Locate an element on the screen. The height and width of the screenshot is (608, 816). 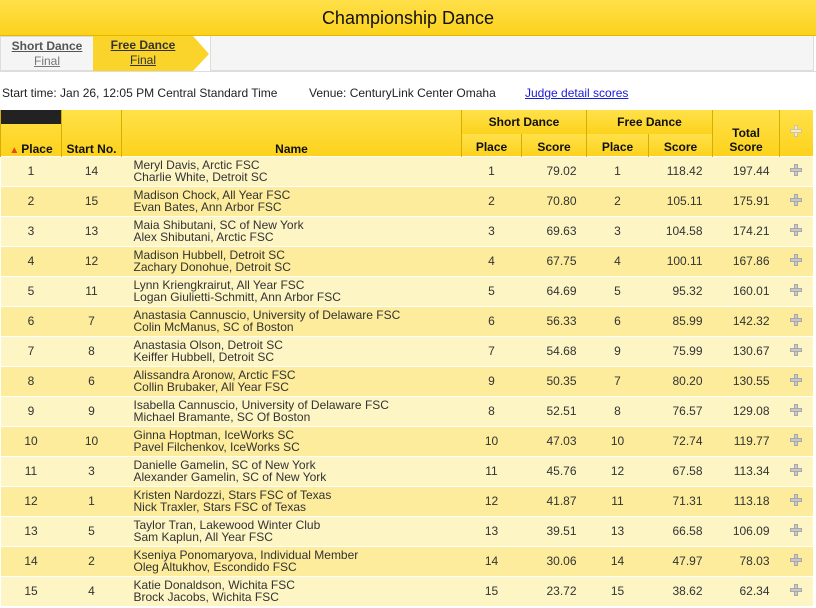
tab-short-dance: Short Dance Final is located at coordinates (47, 53).